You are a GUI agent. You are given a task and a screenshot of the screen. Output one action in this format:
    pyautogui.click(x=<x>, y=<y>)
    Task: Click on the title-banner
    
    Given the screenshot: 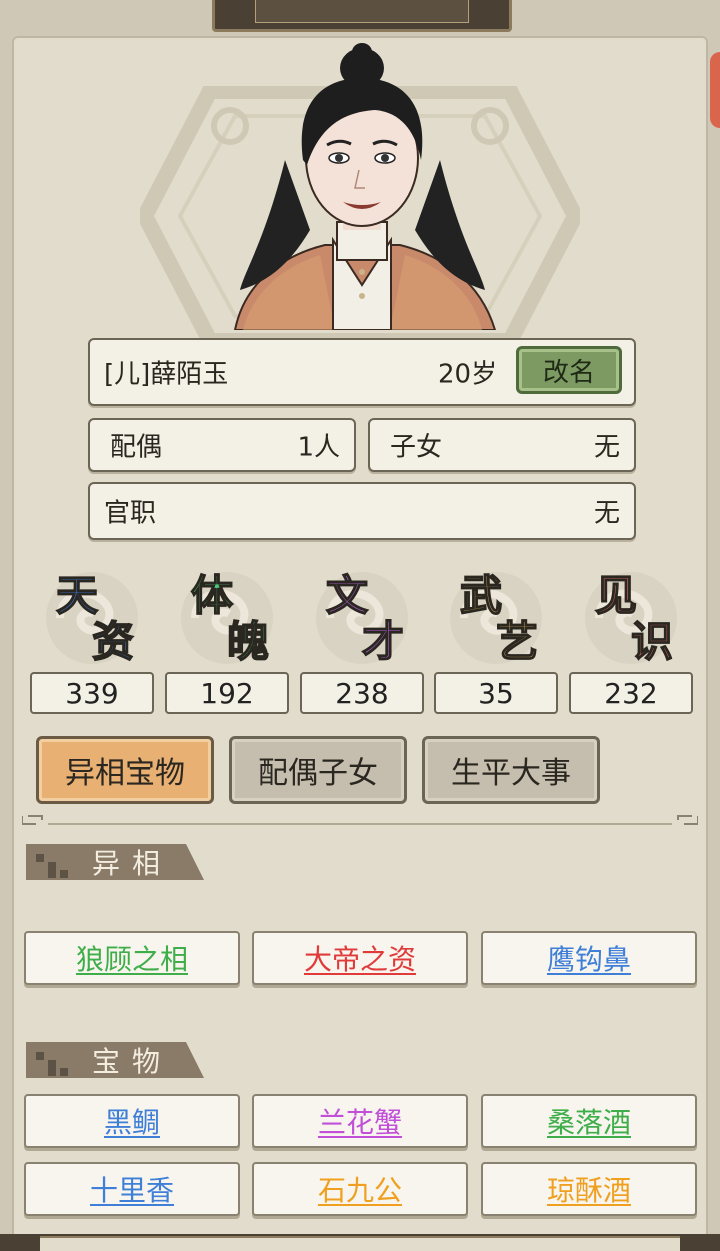 What is the action you would take?
    pyautogui.click(x=362, y=16)
    